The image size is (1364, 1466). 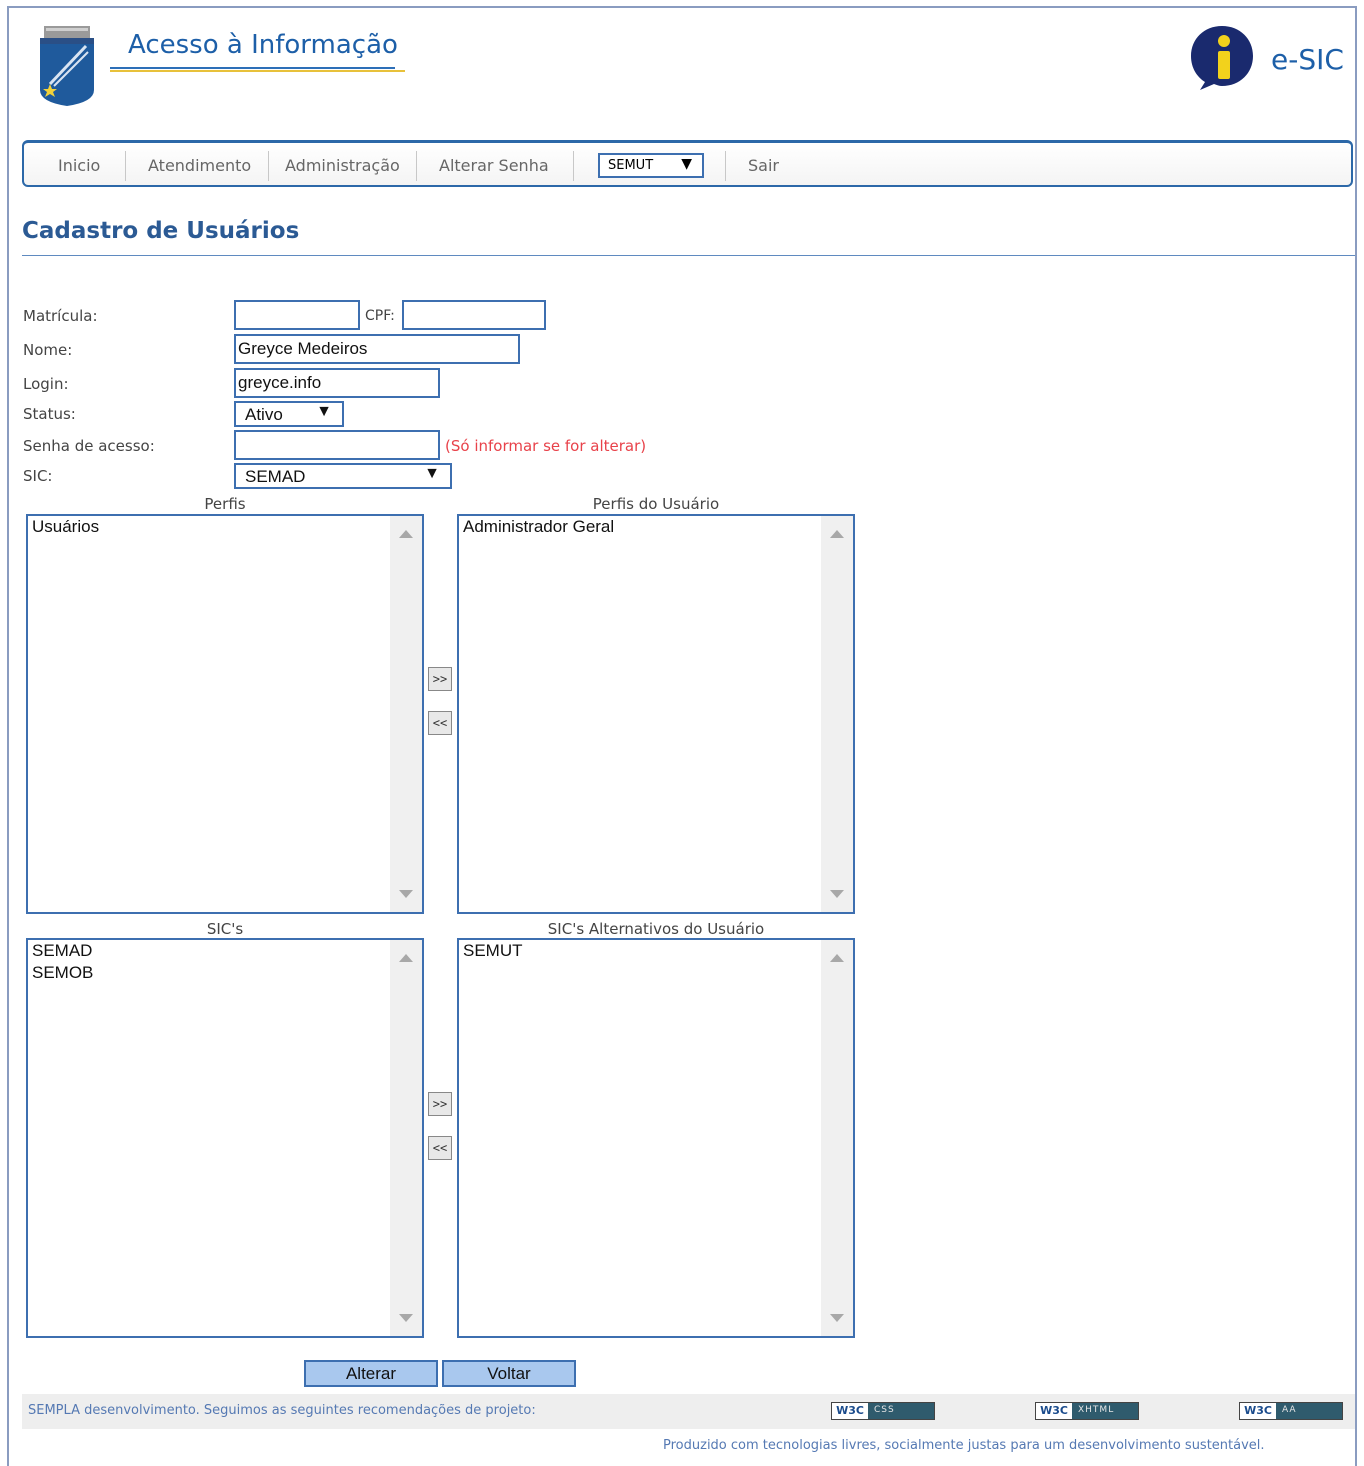 What do you see at coordinates (631, 165) in the screenshot?
I see `sic-switch-value: SEMUT` at bounding box center [631, 165].